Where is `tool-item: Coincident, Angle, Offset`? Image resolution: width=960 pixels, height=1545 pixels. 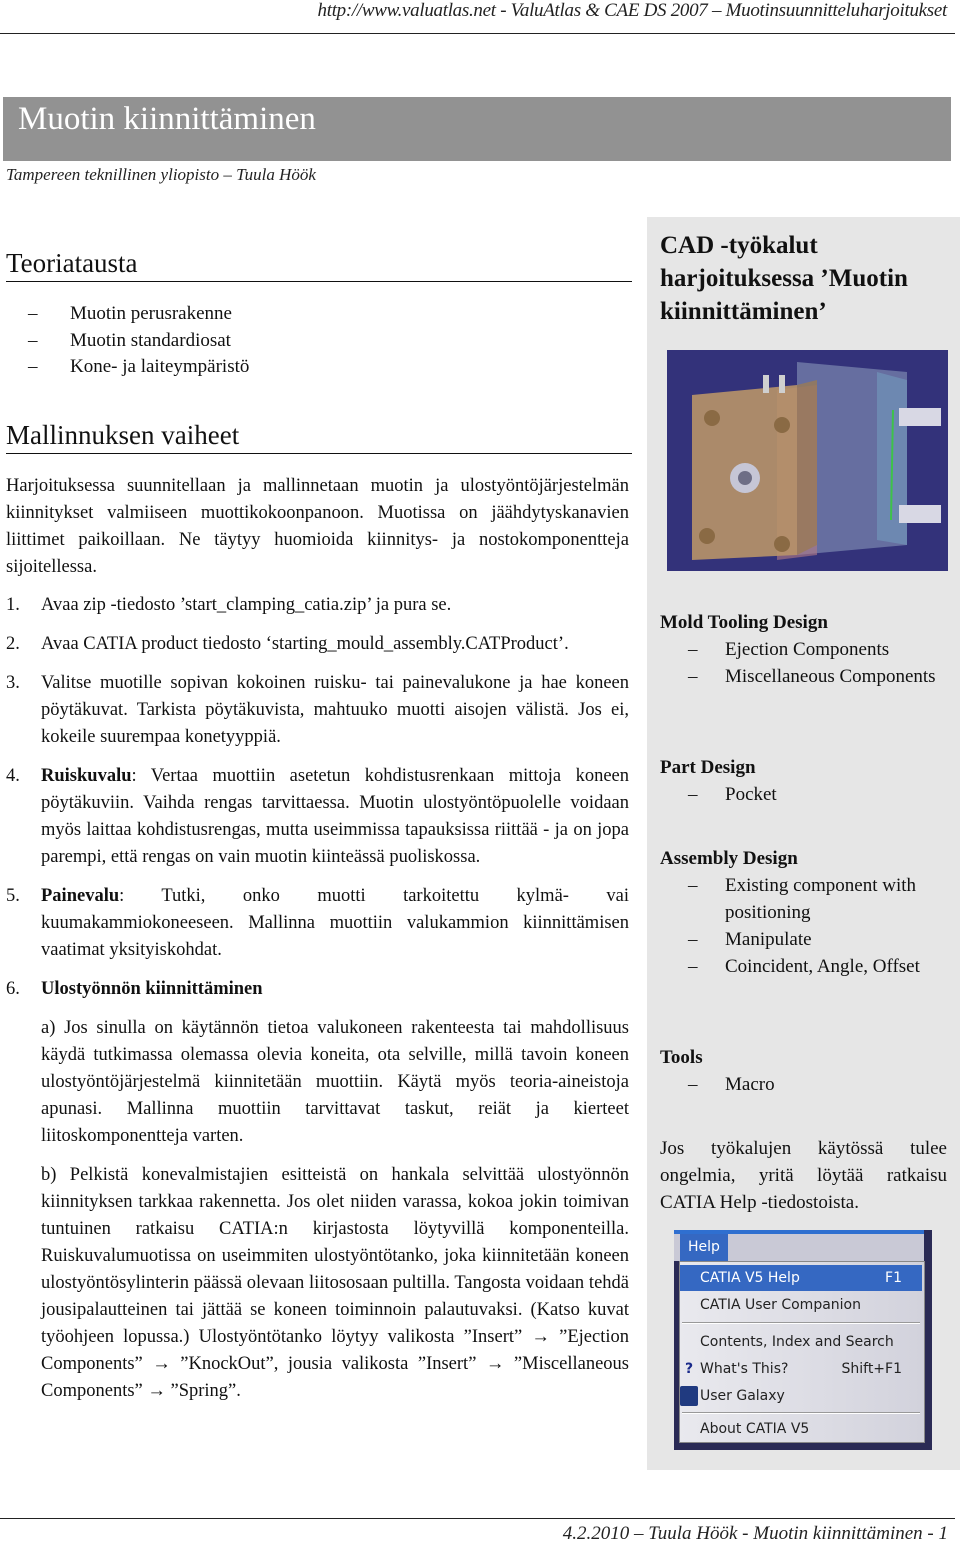 tool-item: Coincident, Angle, Offset is located at coordinates (805, 966).